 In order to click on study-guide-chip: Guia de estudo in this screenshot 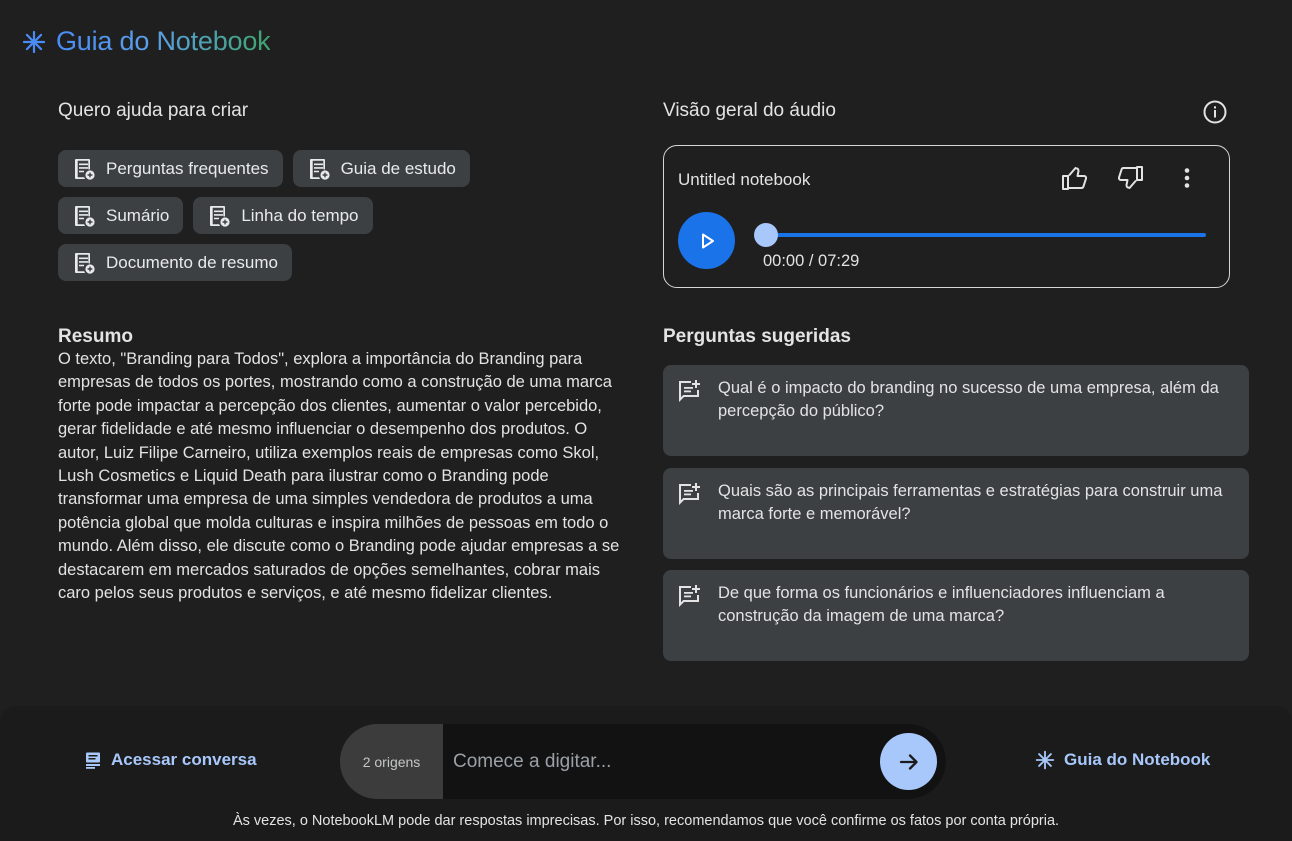, I will do `click(381, 168)`.